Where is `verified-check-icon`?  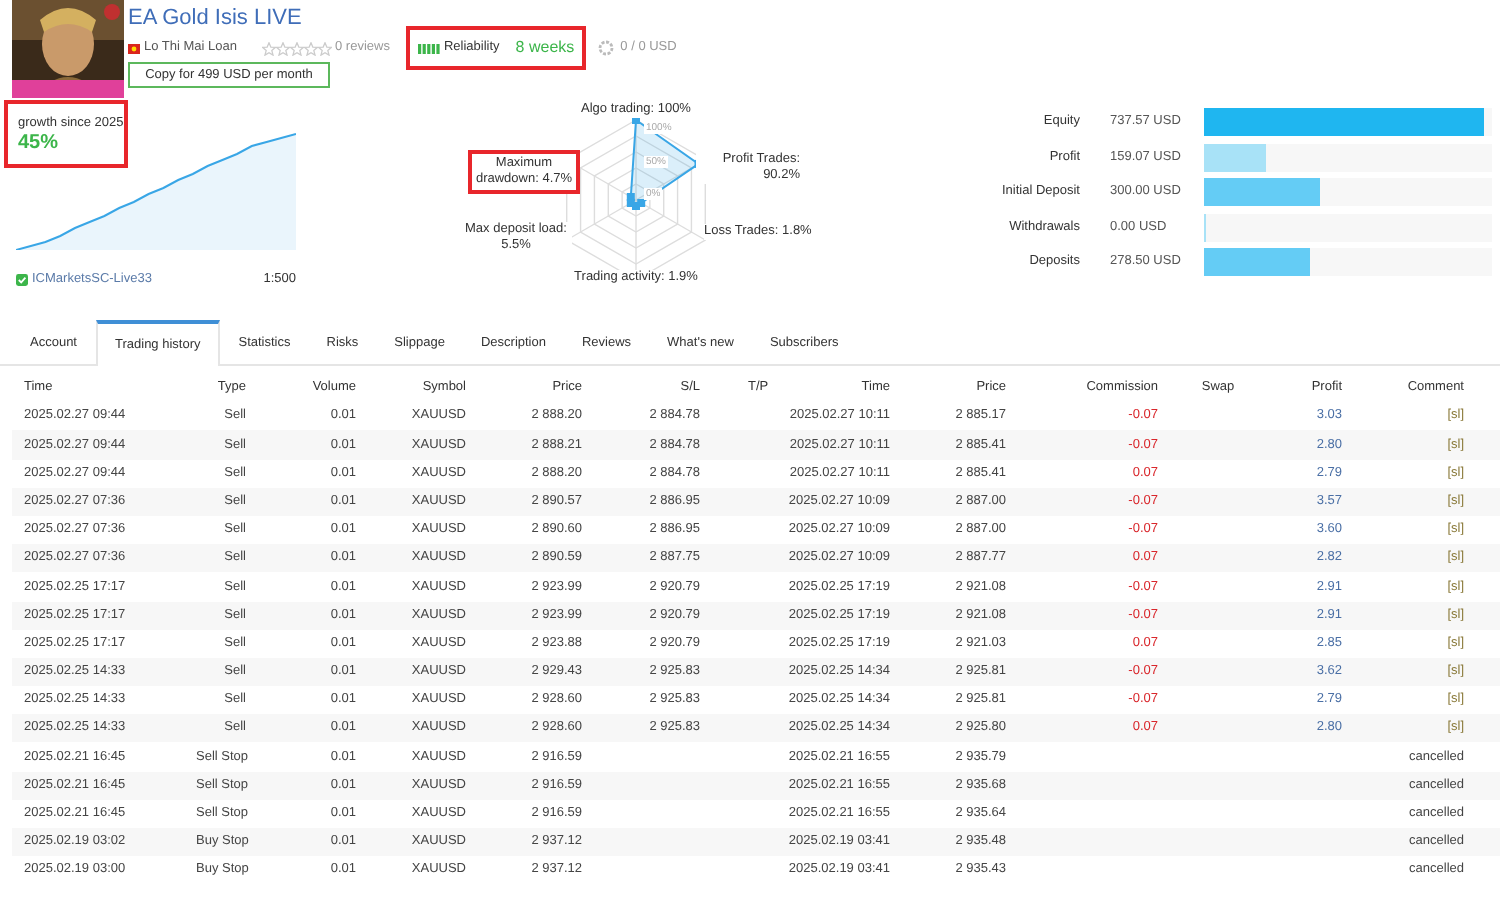 verified-check-icon is located at coordinates (22, 279).